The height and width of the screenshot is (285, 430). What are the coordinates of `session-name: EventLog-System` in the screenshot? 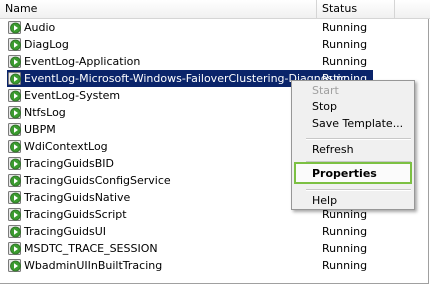 It's located at (72, 95).